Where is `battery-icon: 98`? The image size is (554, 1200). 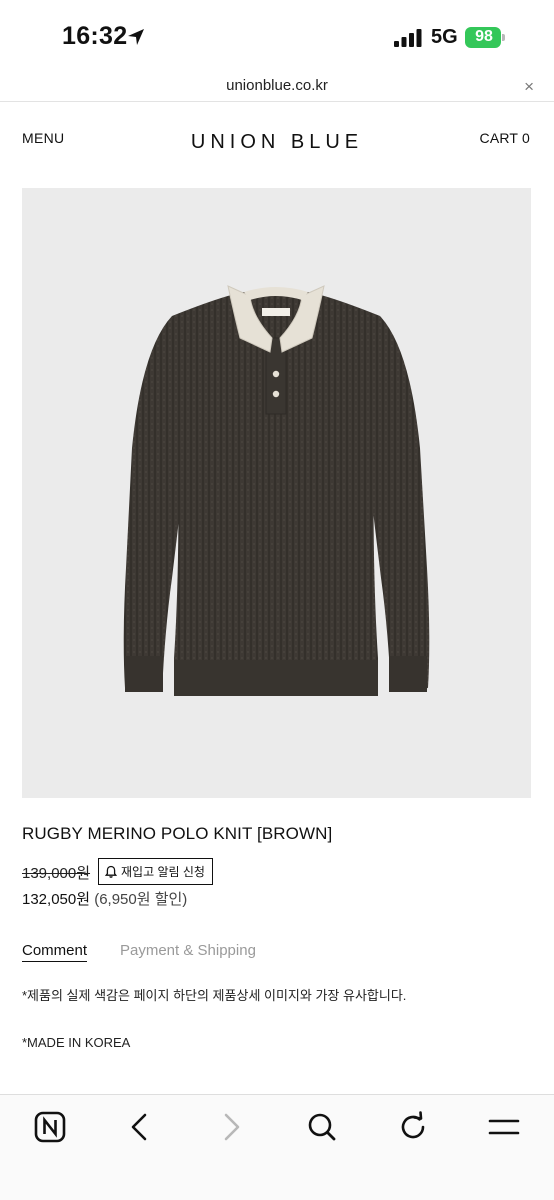 battery-icon: 98 is located at coordinates (485, 37).